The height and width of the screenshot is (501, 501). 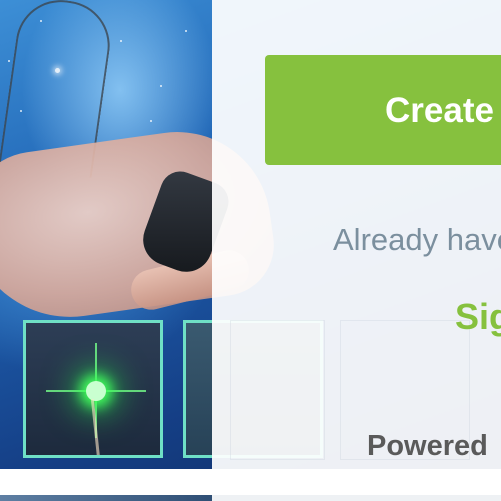 What do you see at coordinates (427, 446) in the screenshot?
I see `powered-by-text: Powered` at bounding box center [427, 446].